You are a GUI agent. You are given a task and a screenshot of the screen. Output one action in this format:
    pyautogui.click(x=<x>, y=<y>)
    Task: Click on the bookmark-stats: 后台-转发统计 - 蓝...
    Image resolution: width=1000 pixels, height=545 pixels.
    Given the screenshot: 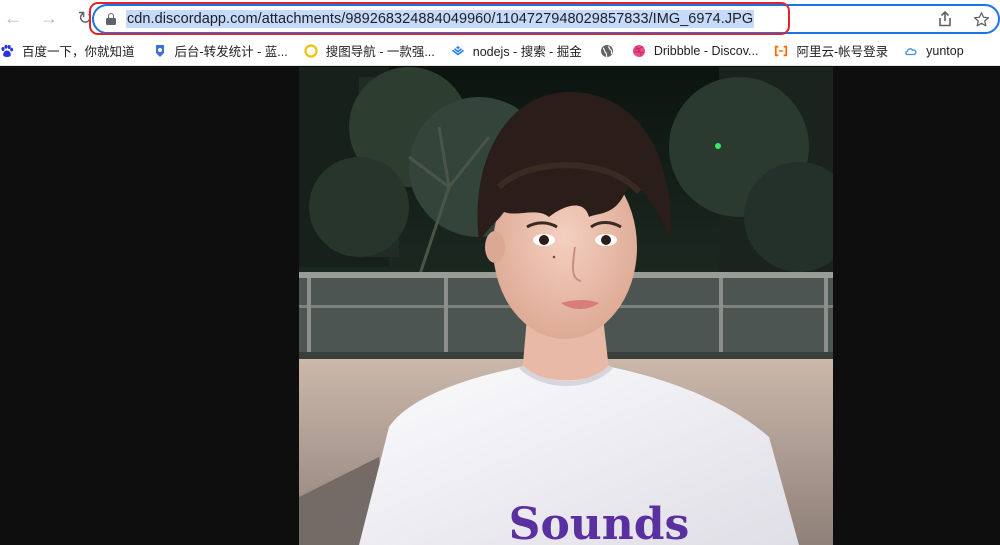 What is the action you would take?
    pyautogui.click(x=220, y=51)
    